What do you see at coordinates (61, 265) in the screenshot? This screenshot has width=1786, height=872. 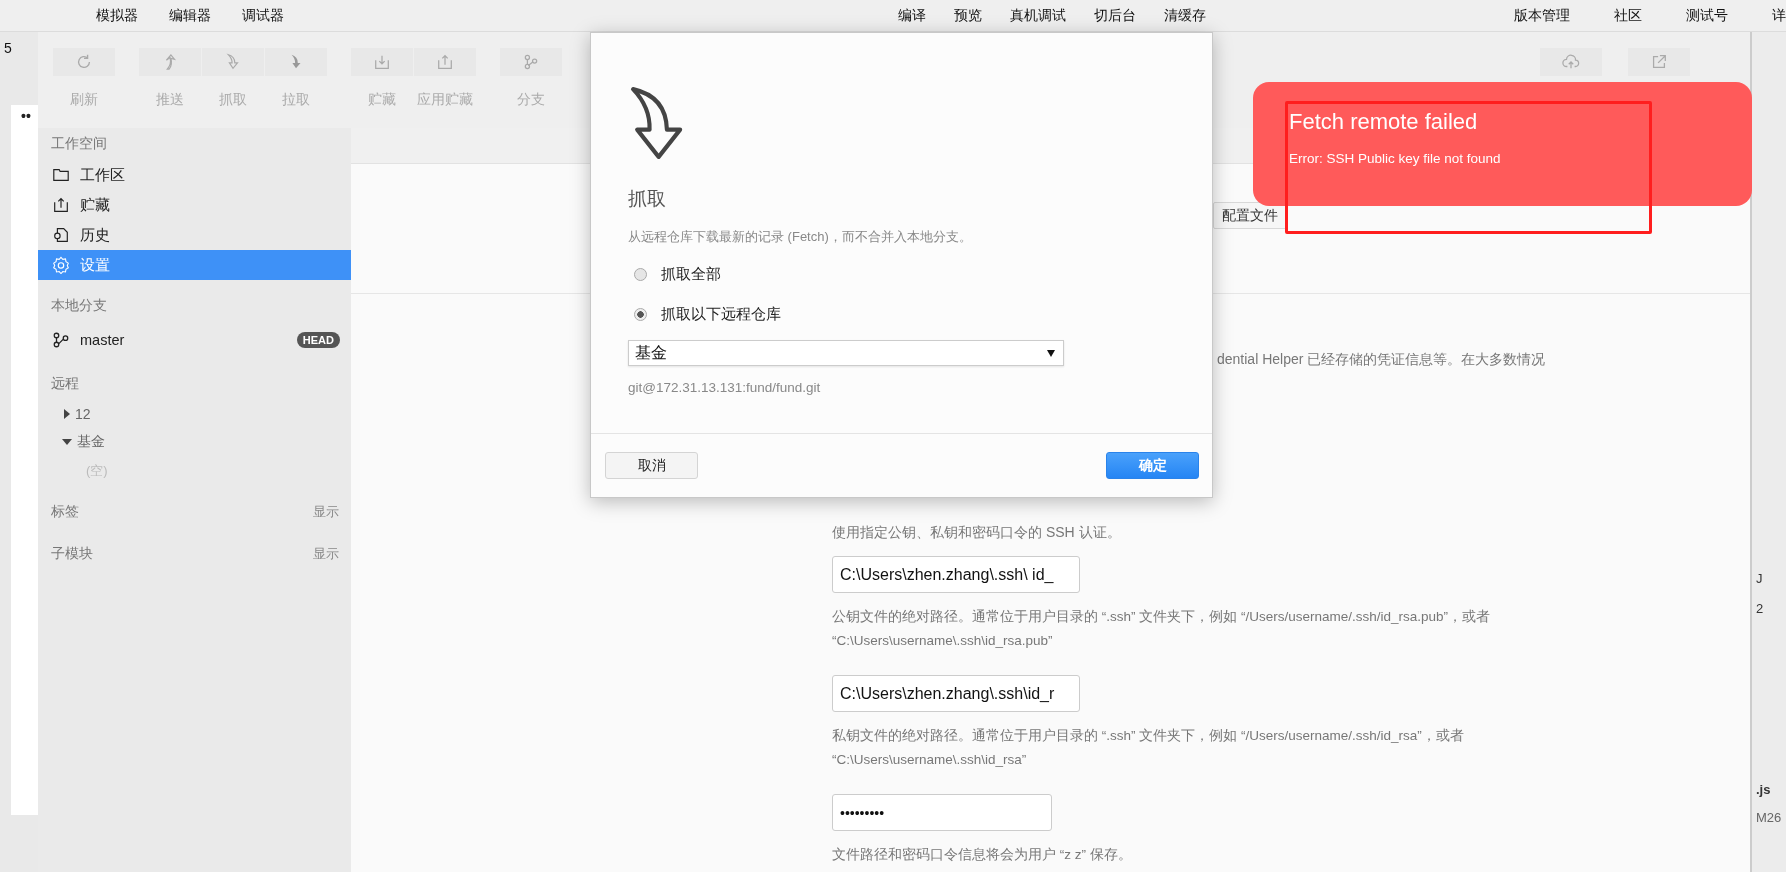 I see `settings-icon` at bounding box center [61, 265].